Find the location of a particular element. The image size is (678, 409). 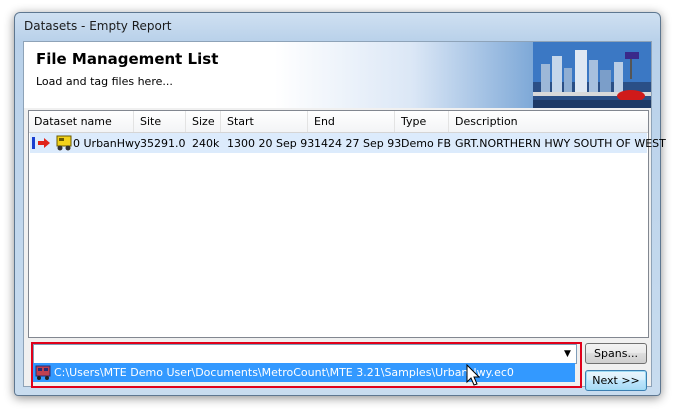

cell-type: Demo FB is located at coordinates (426, 143).